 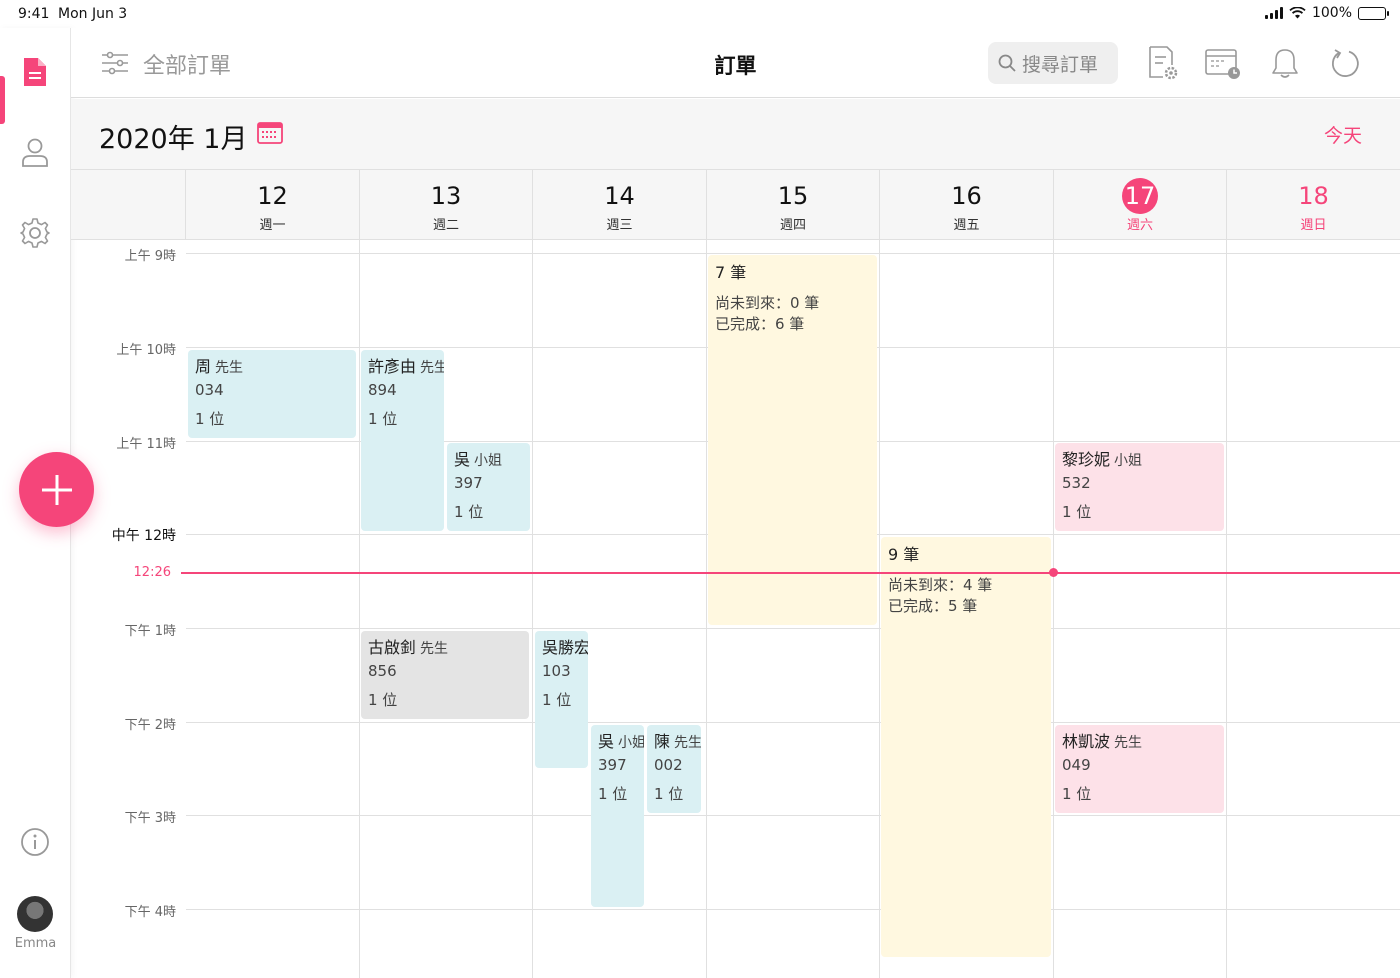 What do you see at coordinates (668, 765) in the screenshot?
I see `reservation-code: 002` at bounding box center [668, 765].